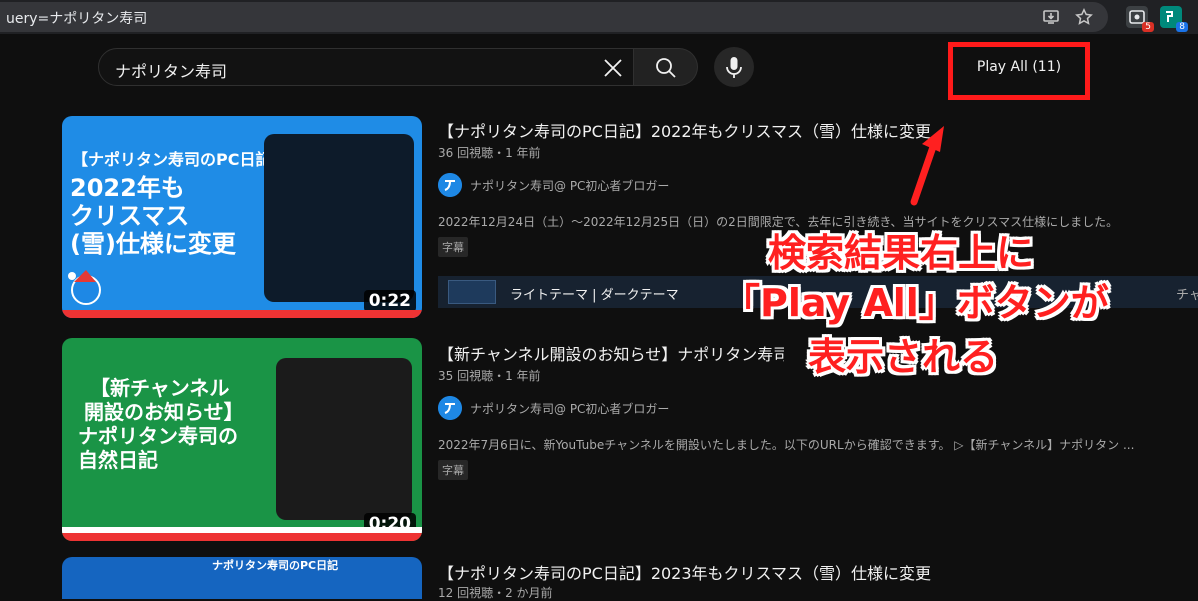  Describe the element at coordinates (1182, 27) in the screenshot. I see `extension-badge: 8` at that location.